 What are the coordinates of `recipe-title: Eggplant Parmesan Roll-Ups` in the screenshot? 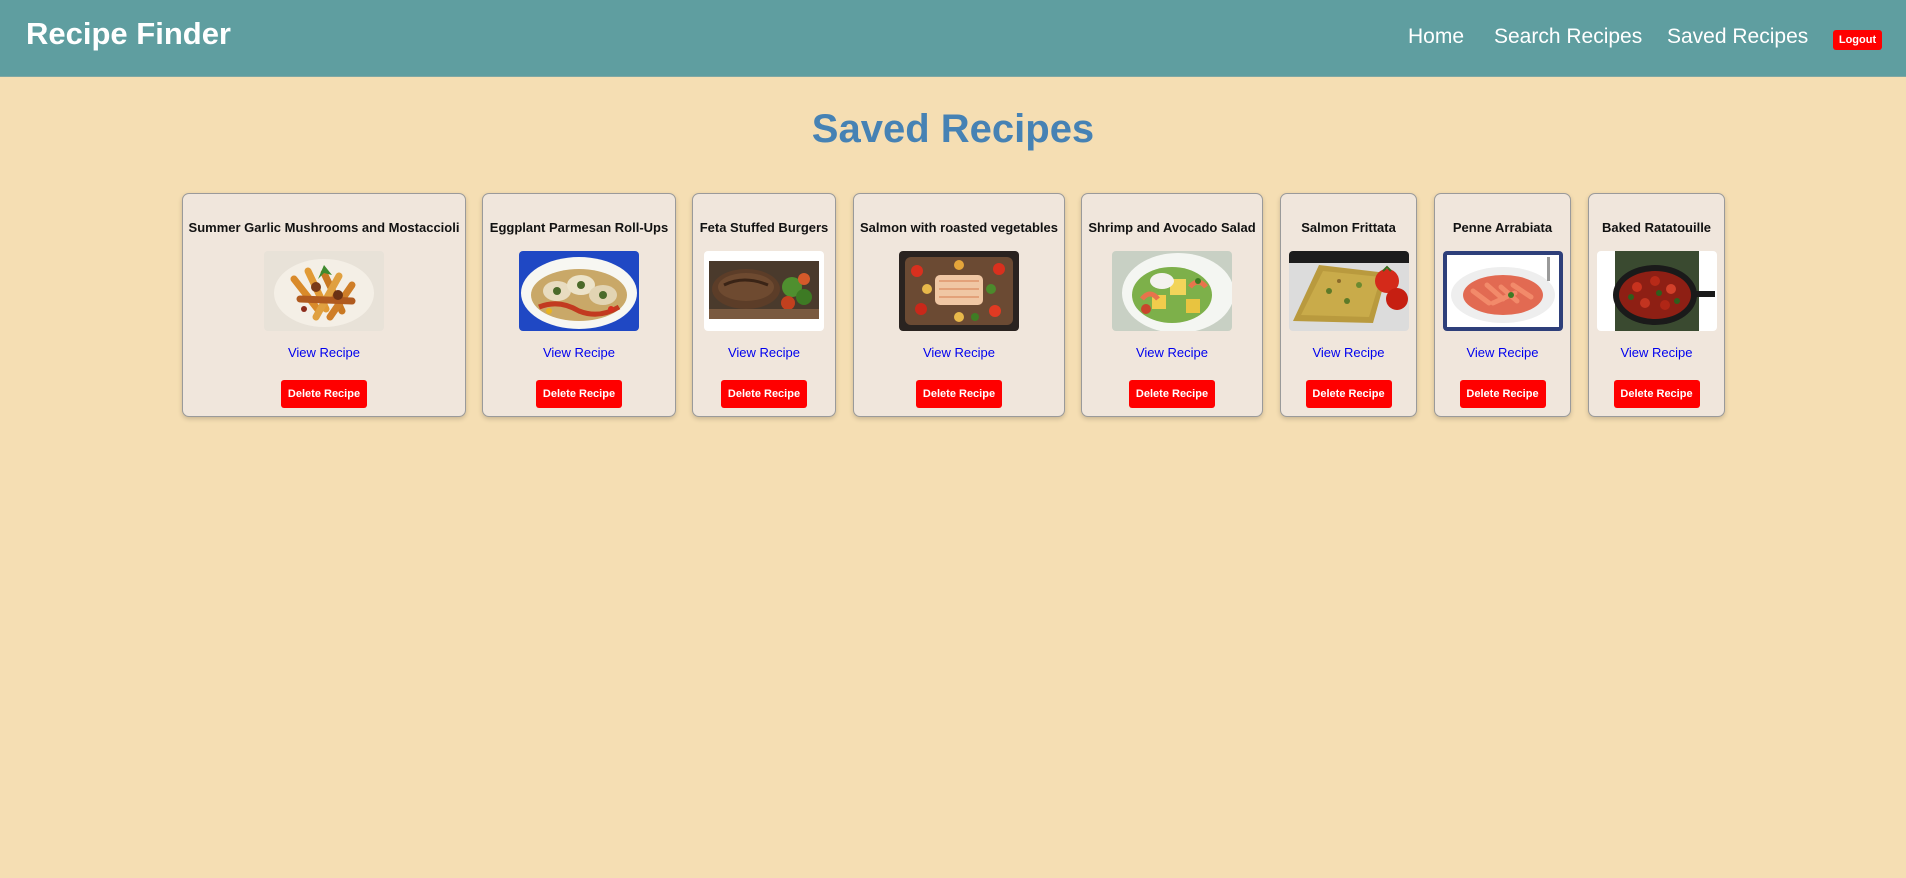 It's located at (579, 227).